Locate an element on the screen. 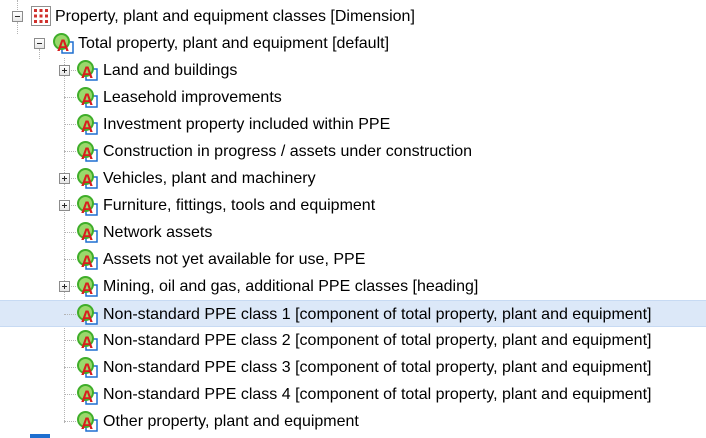 The image size is (706, 438). tree-row-child: A Investment property included within PPE is located at coordinates (353, 124).